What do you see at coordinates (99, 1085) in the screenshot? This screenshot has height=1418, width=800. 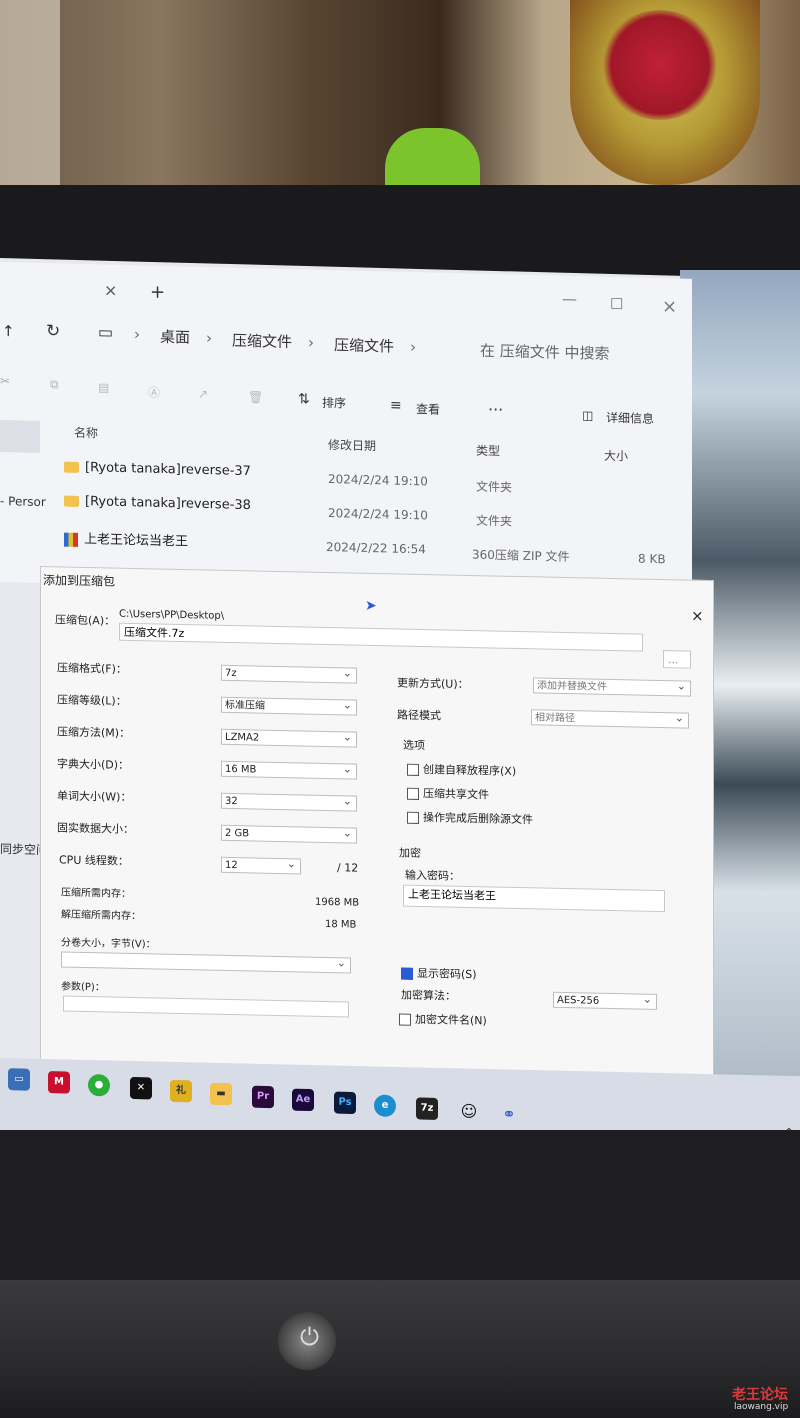 I see `wechat-icon: ●` at bounding box center [99, 1085].